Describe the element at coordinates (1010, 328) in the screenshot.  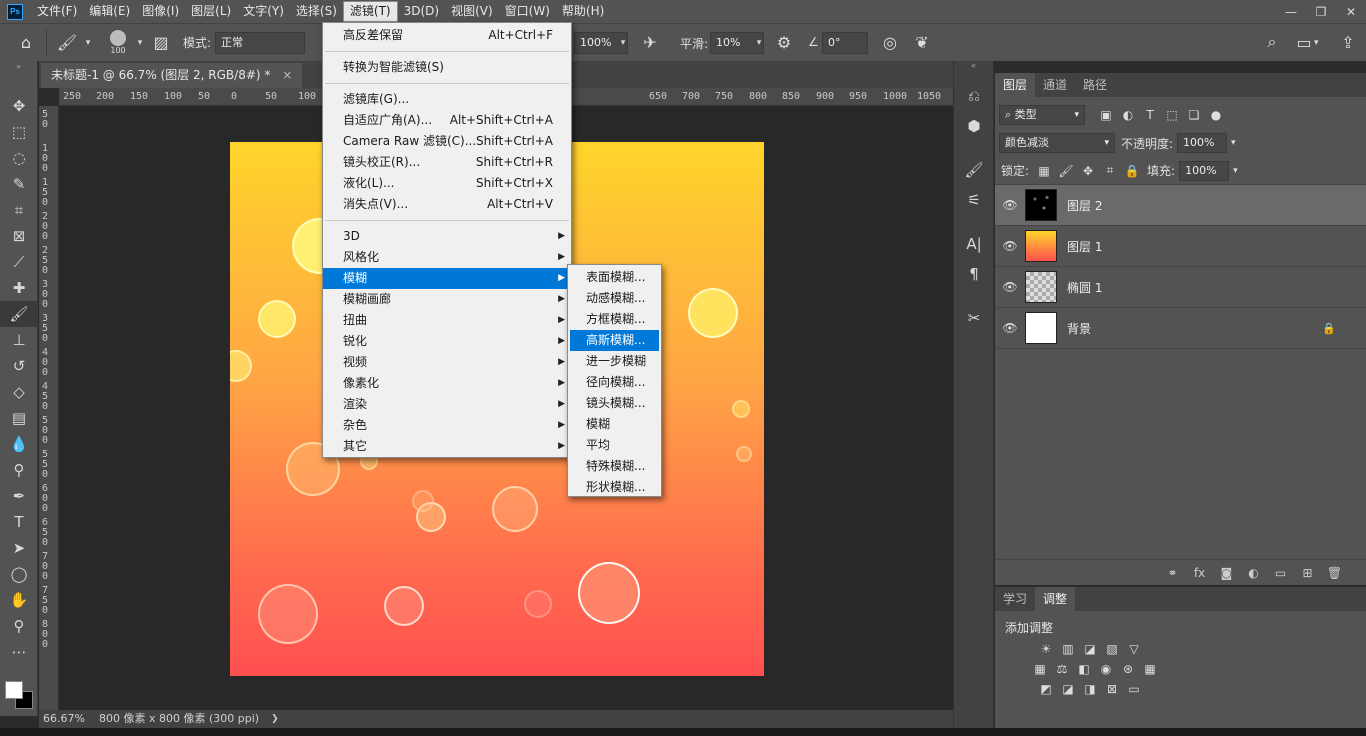
I see `eye-icon: 👁` at that location.